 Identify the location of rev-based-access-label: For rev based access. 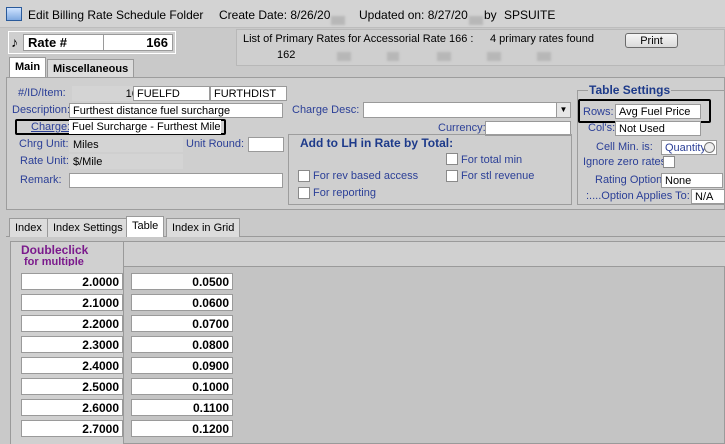
(366, 176).